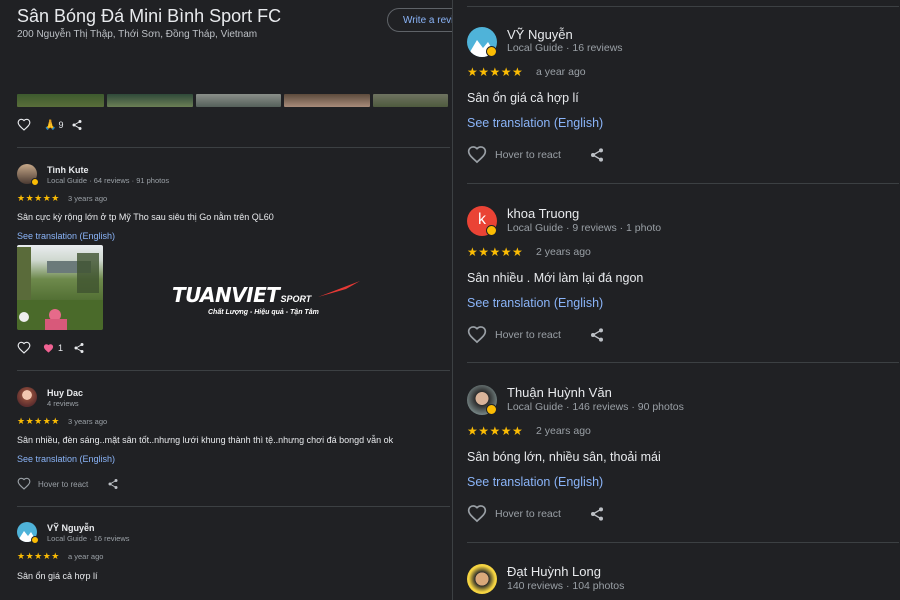 This screenshot has height=600, width=900. What do you see at coordinates (419, 20) in the screenshot?
I see `write-review-button: Write a revi` at bounding box center [419, 20].